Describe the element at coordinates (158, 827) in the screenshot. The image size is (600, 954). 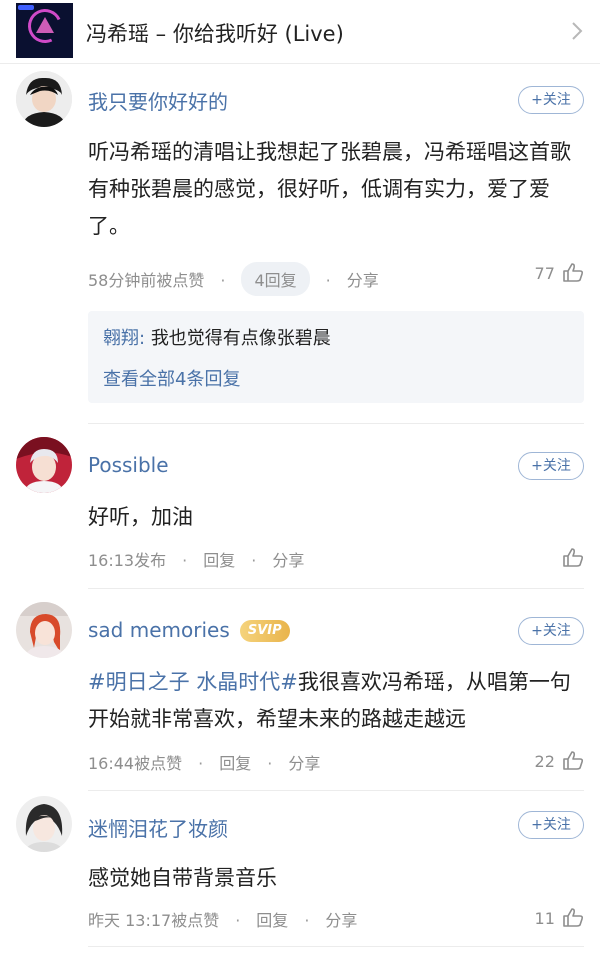
I see `username: 迷惘泪花了妆颜` at that location.